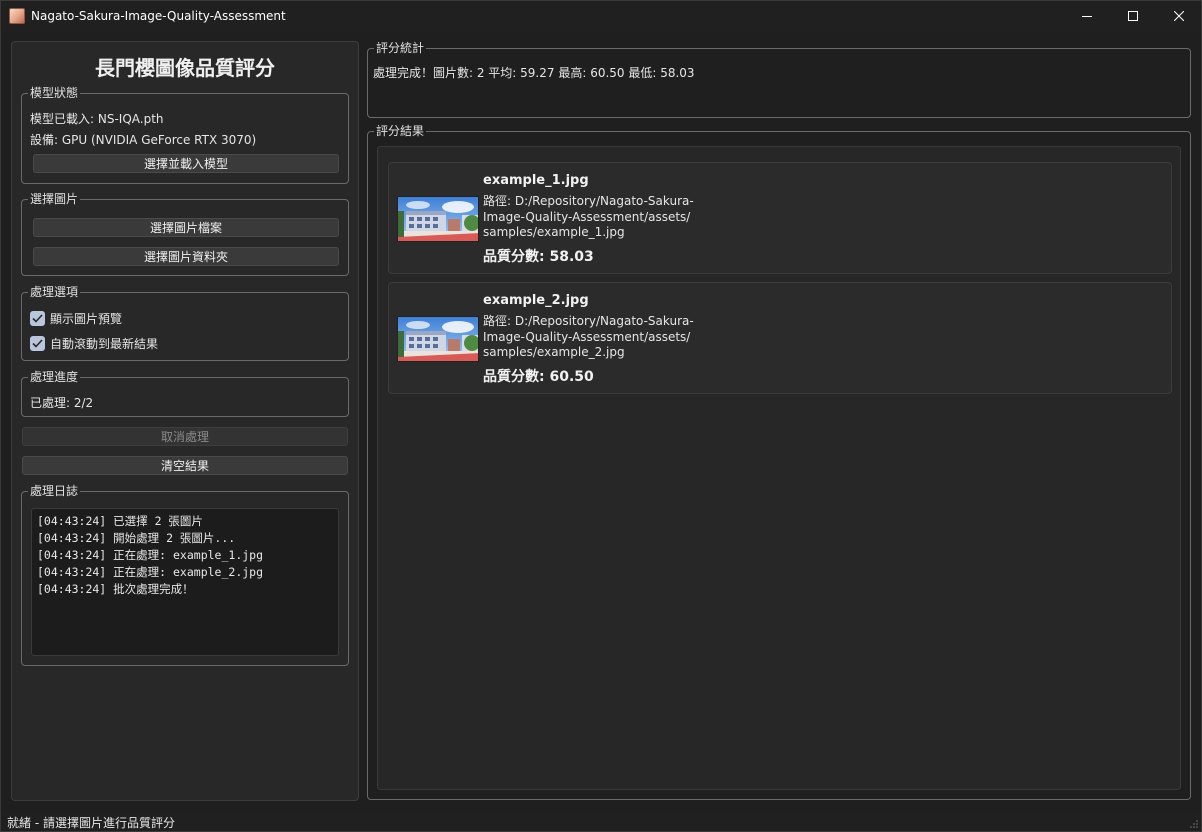  What do you see at coordinates (54, 491) in the screenshot?
I see `log-legend: 處理日誌` at bounding box center [54, 491].